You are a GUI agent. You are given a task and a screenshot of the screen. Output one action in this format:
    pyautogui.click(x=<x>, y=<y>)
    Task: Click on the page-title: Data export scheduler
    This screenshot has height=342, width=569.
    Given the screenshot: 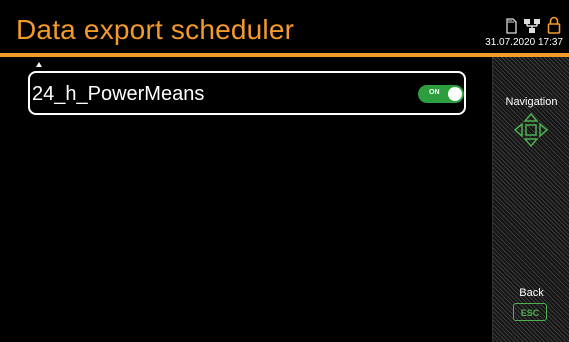 What is the action you would take?
    pyautogui.click(x=155, y=29)
    